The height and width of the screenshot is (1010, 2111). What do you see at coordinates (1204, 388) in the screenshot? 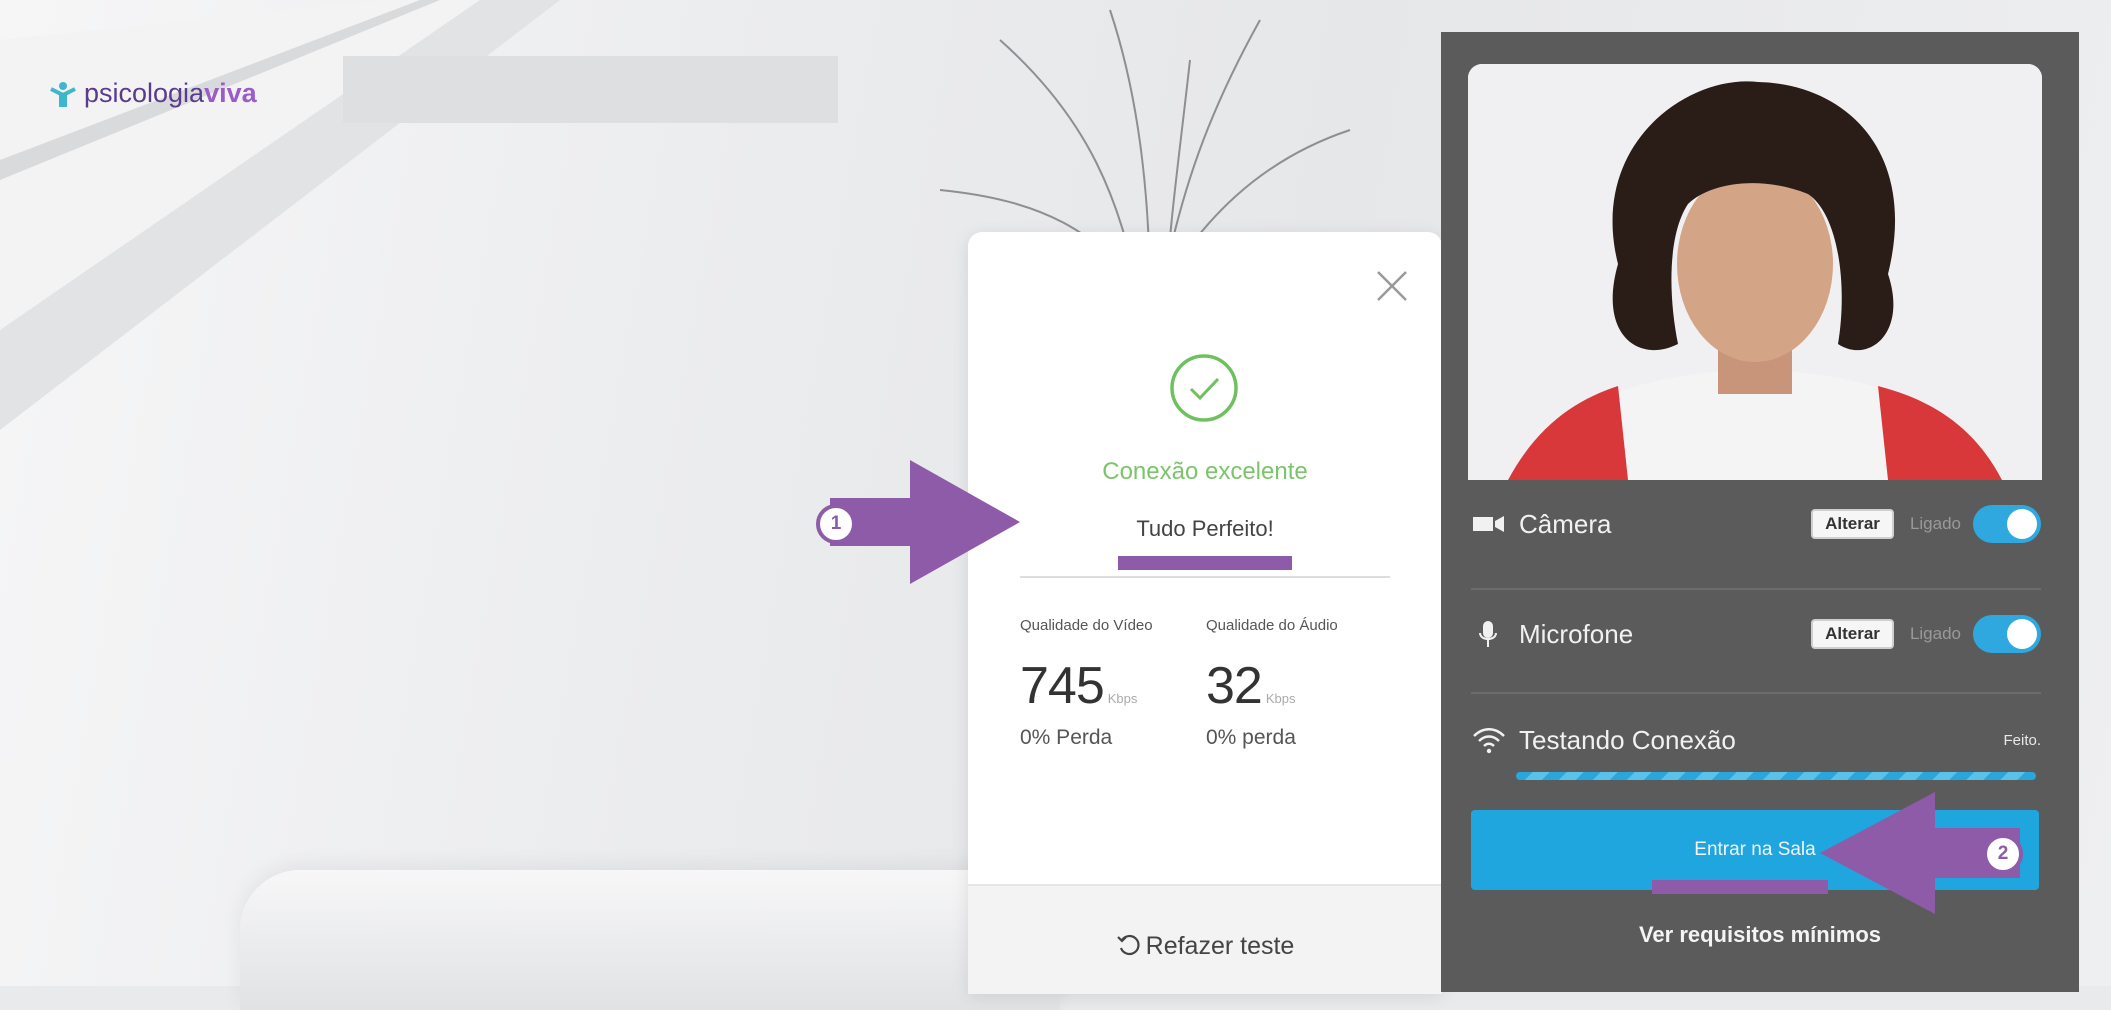
I see `check-circle-icon` at bounding box center [1204, 388].